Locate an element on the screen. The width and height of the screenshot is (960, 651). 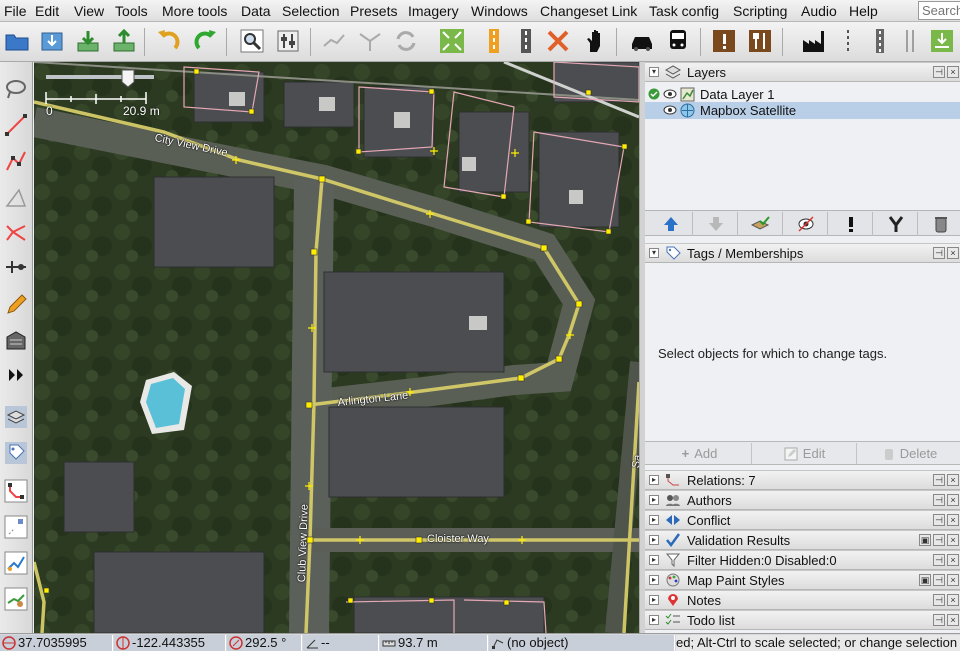
draw-angle-button is located at coordinates (16, 197).